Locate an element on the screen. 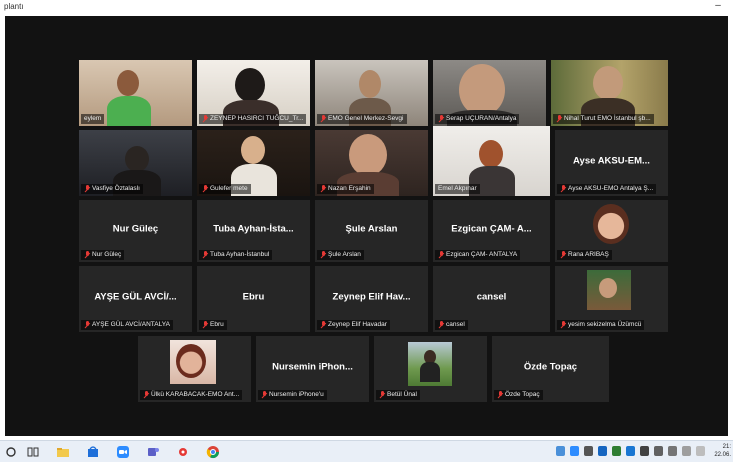  participant-name: cansel is located at coordinates (491, 297).